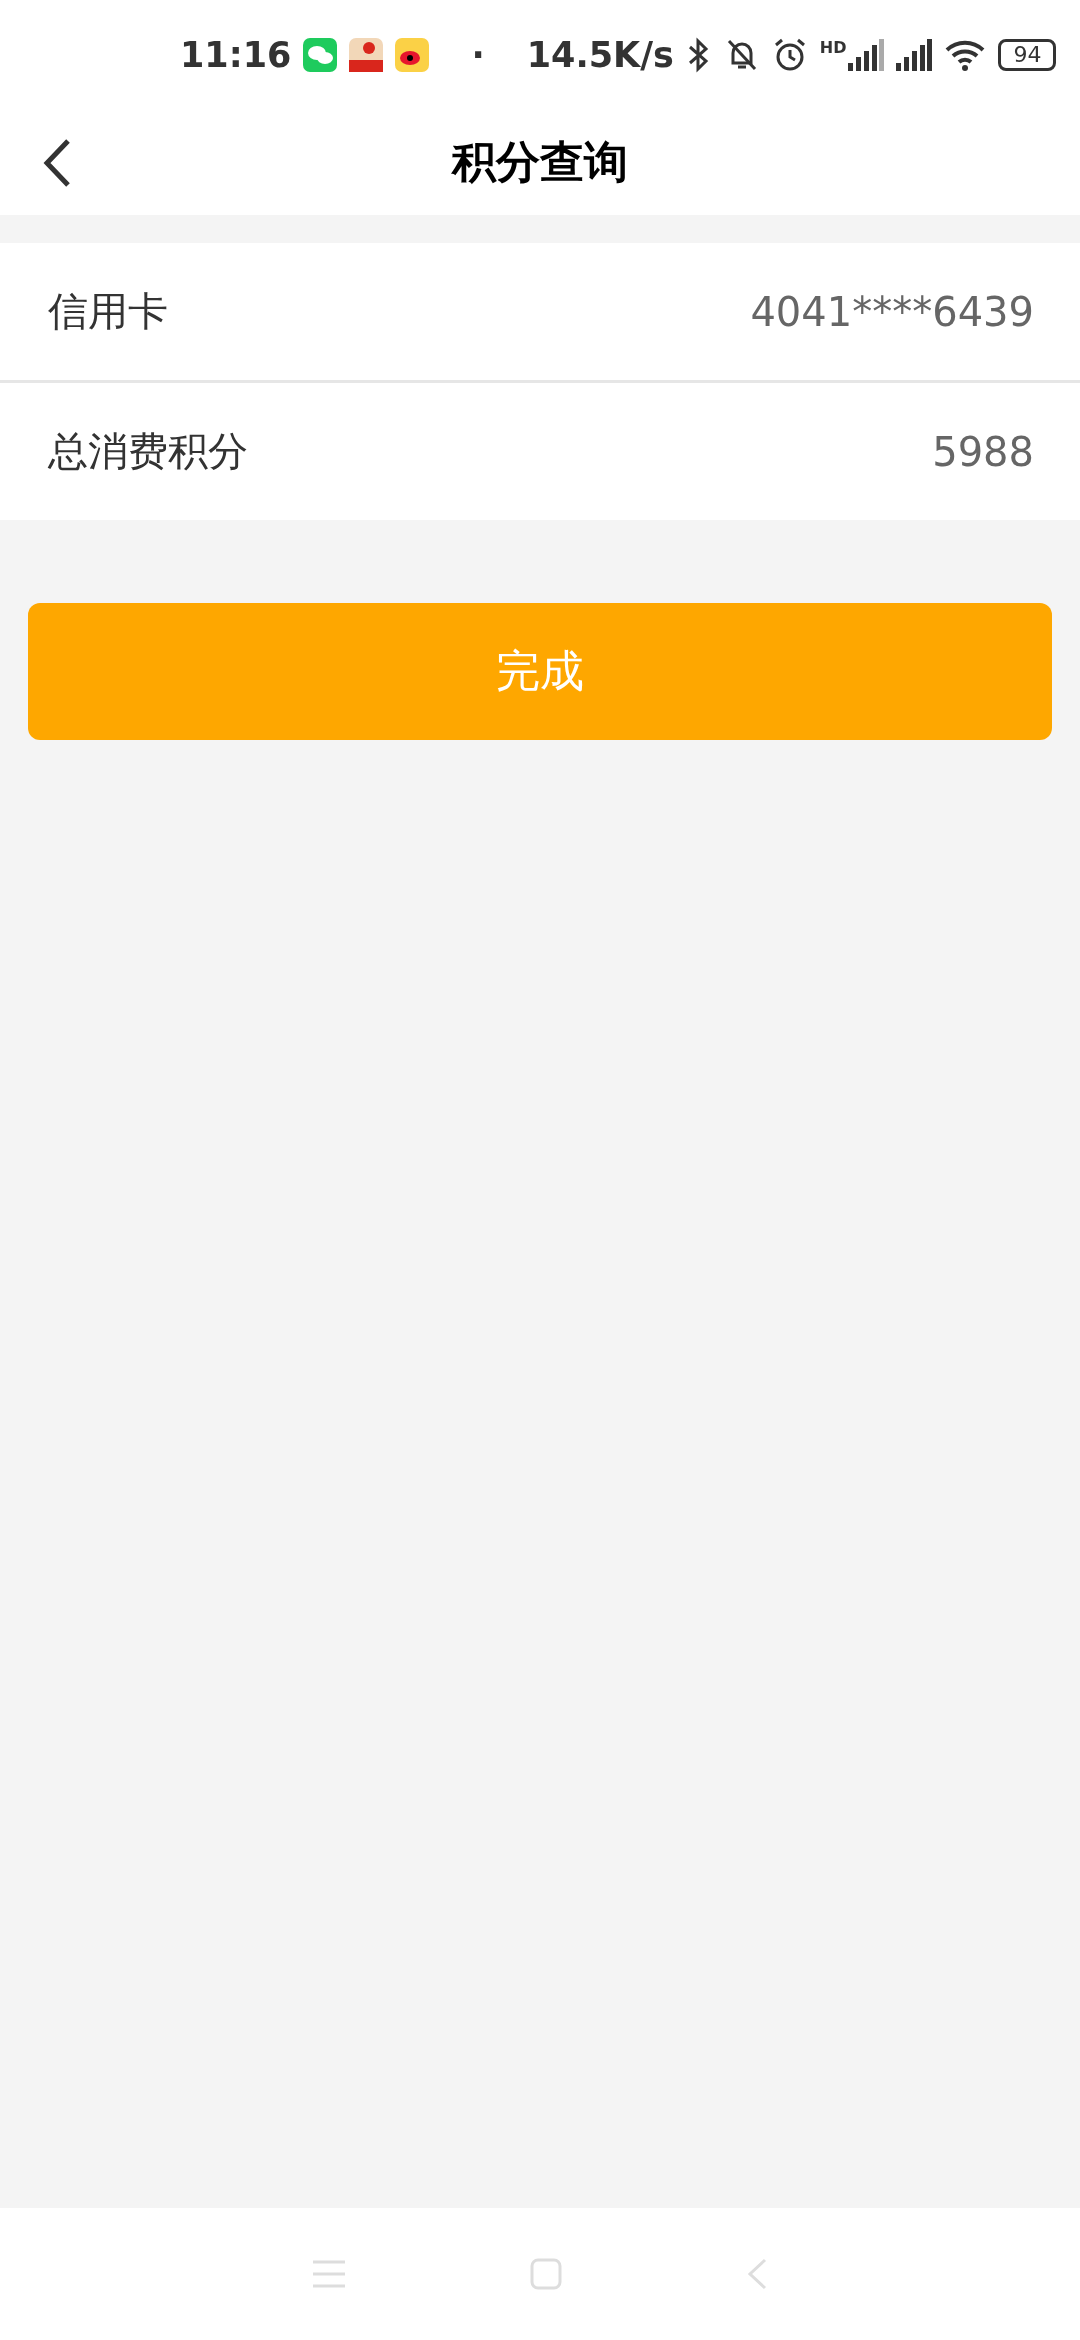  I want to click on network-speed: 14.5K/s, so click(600, 55).